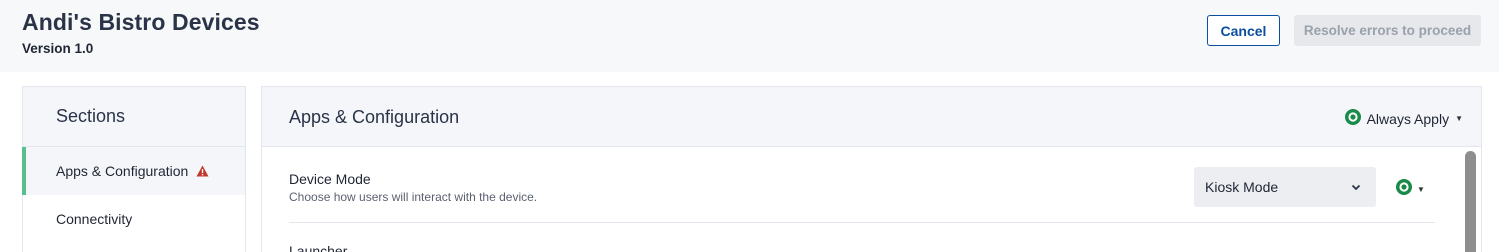  What do you see at coordinates (1285, 187) in the screenshot?
I see `device-mode-select: Kiosk Mode` at bounding box center [1285, 187].